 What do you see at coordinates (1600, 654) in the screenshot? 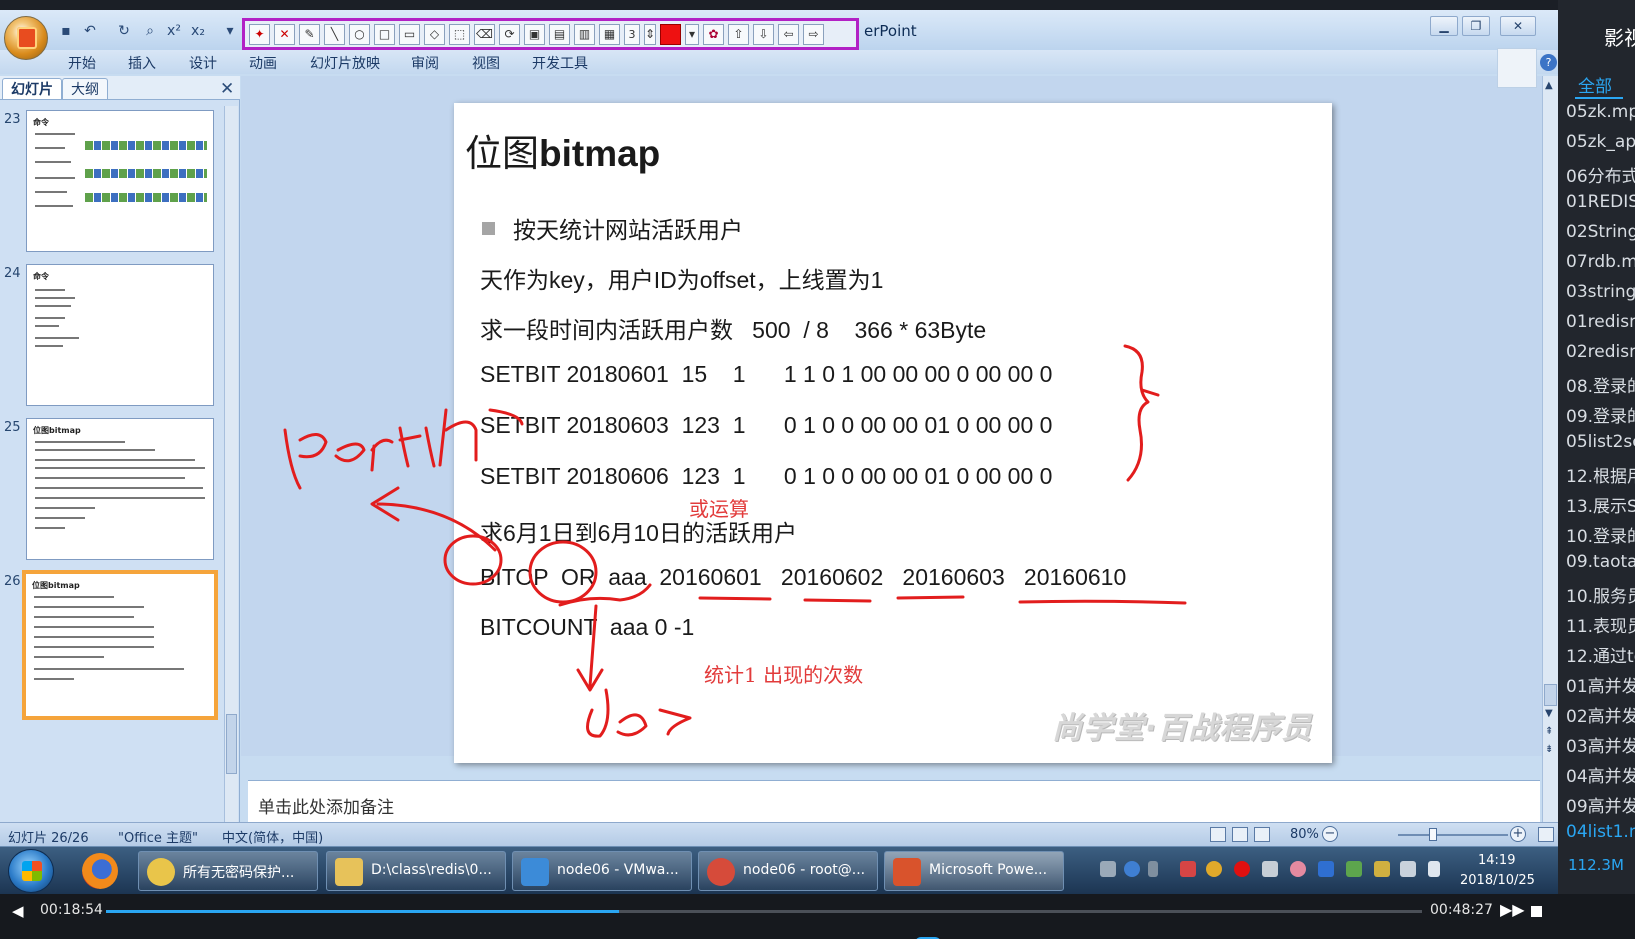
I see `playlist-item: 12.通过to` at bounding box center [1600, 654].